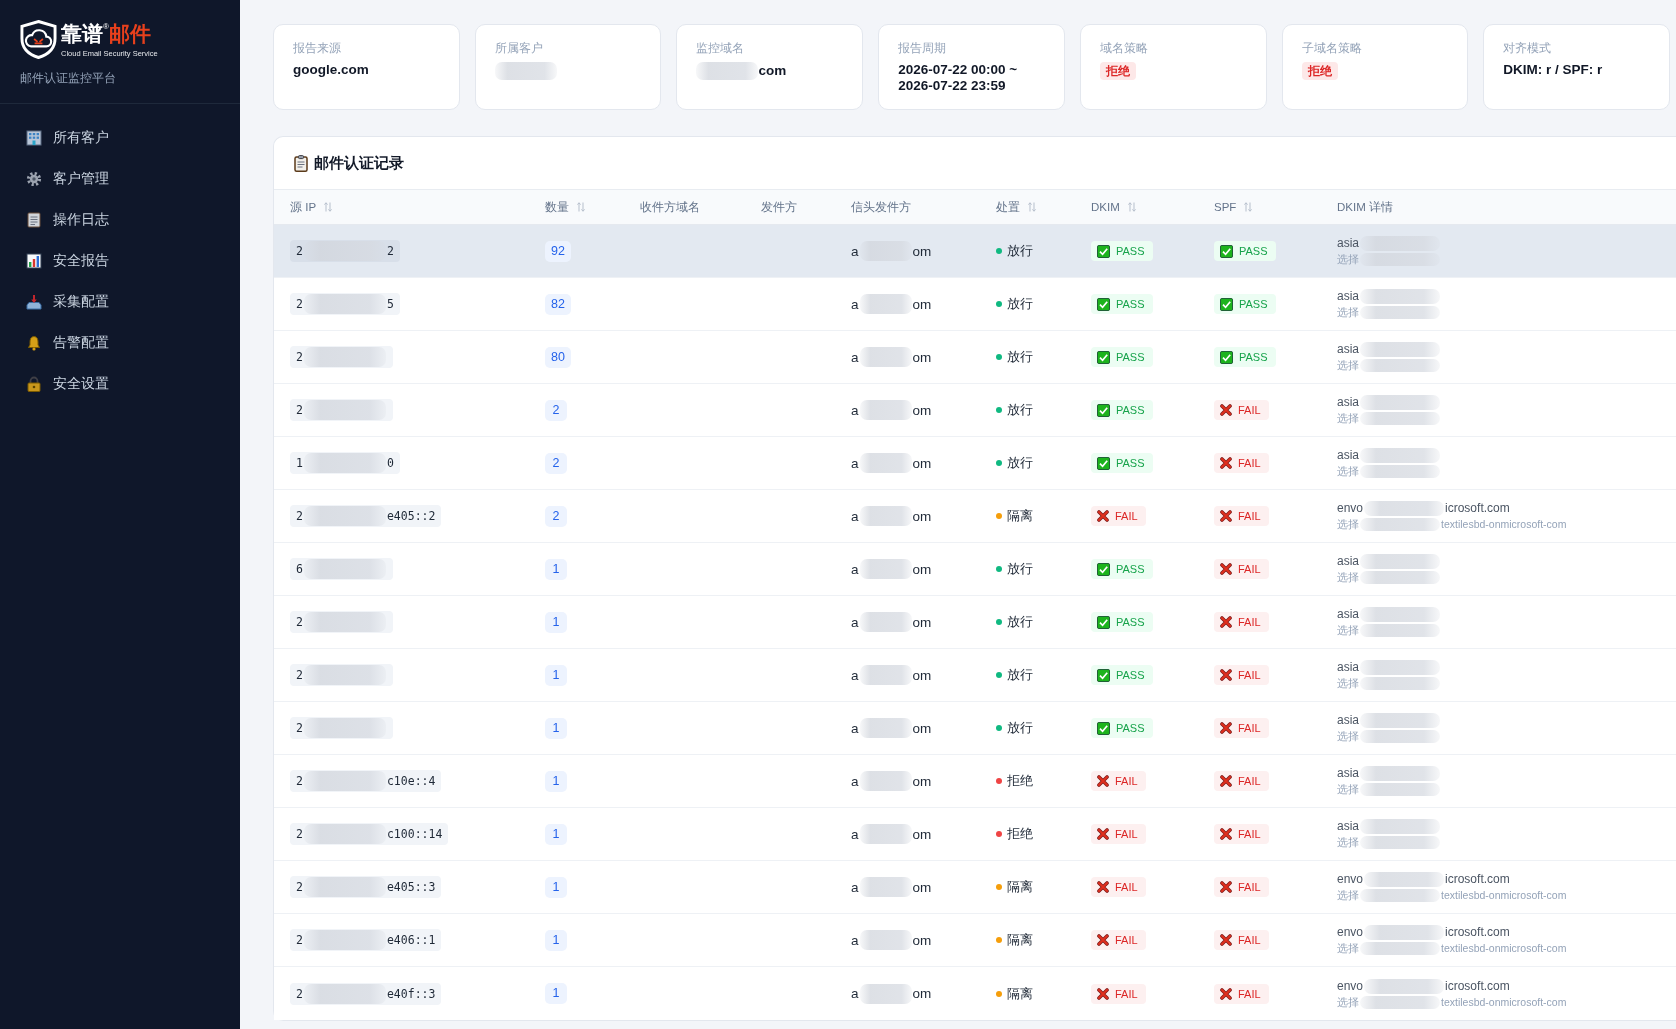  Describe the element at coordinates (1332, 48) in the screenshot. I see `card-label: 子域名策略` at that location.